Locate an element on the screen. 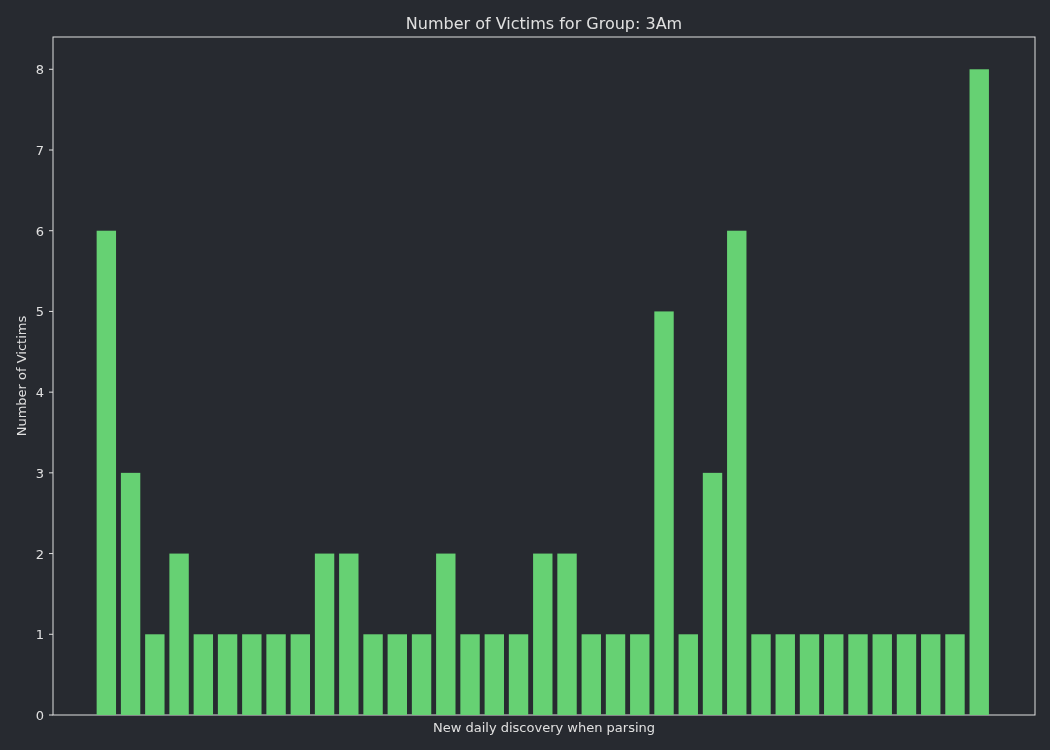  y-tick-label: 1 is located at coordinates (39, 635).